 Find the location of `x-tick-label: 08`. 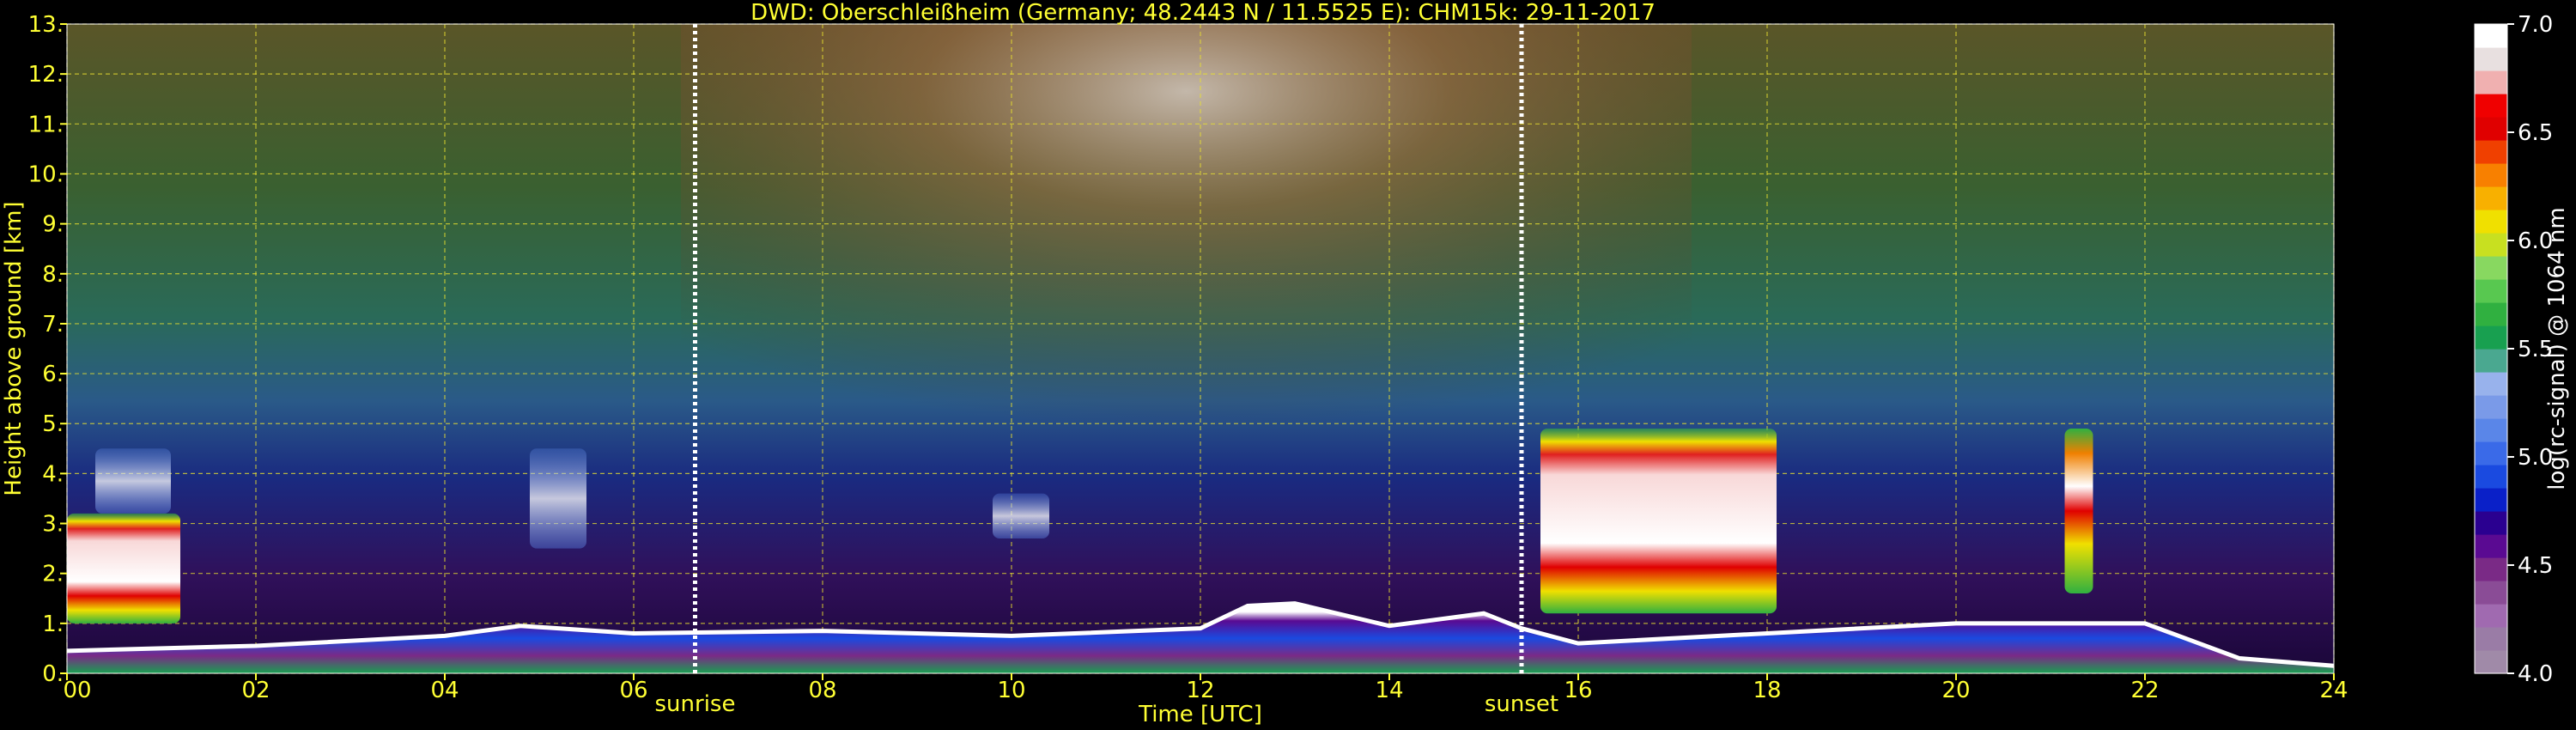

x-tick-label: 08 is located at coordinates (822, 690).